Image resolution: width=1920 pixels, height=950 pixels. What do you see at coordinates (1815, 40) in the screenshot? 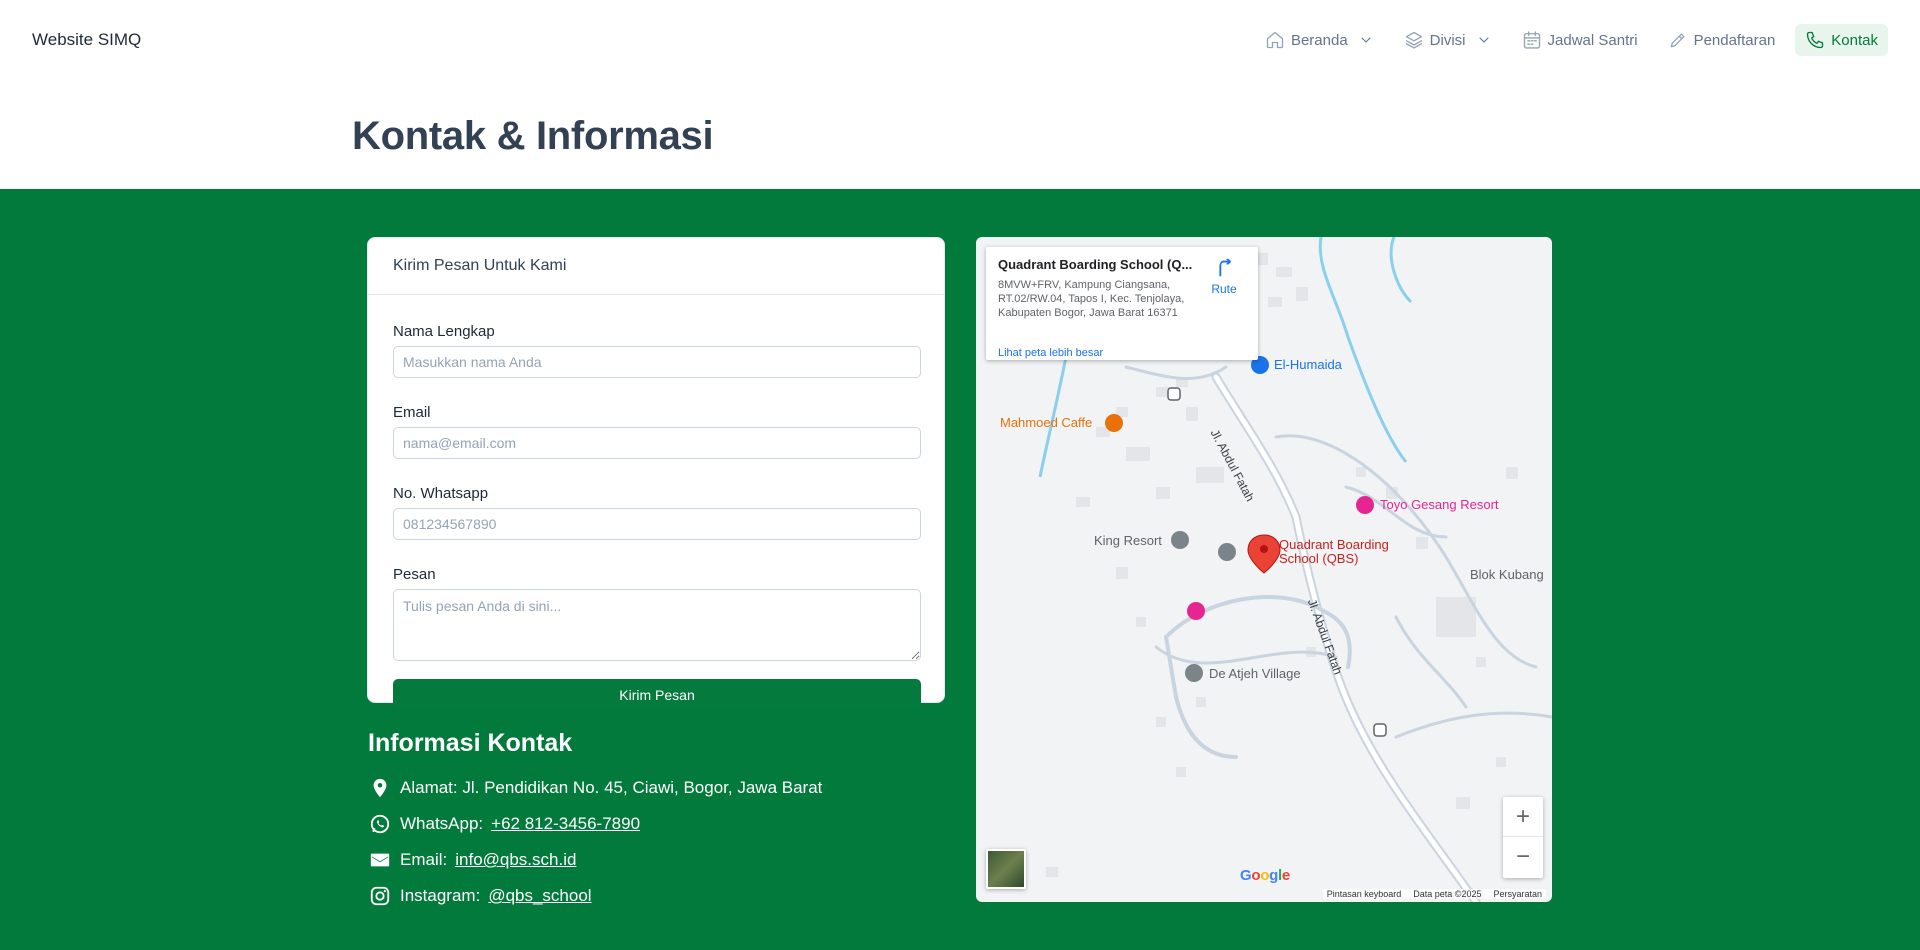
I see `phone-icon` at bounding box center [1815, 40].